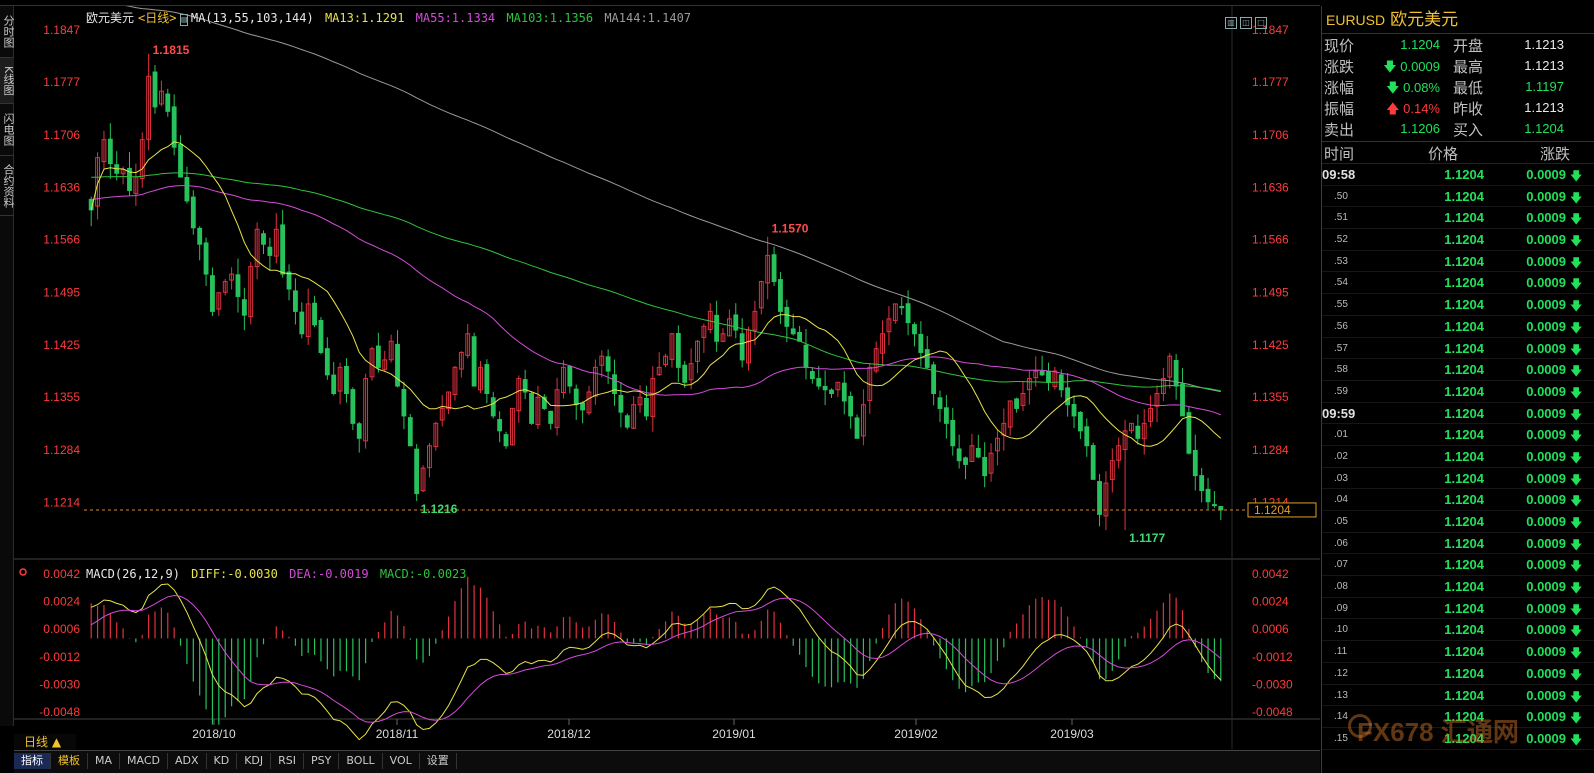  I want to click on tick-time: .08, so click(1341, 587).